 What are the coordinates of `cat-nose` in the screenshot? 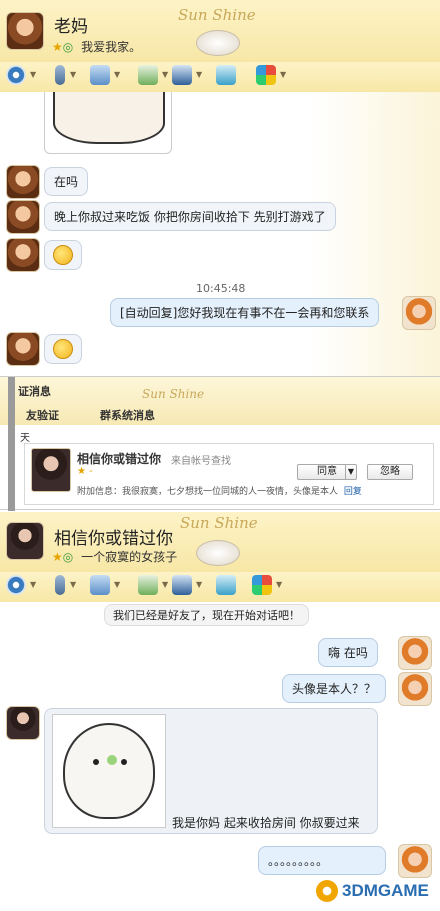 It's located at (112, 760).